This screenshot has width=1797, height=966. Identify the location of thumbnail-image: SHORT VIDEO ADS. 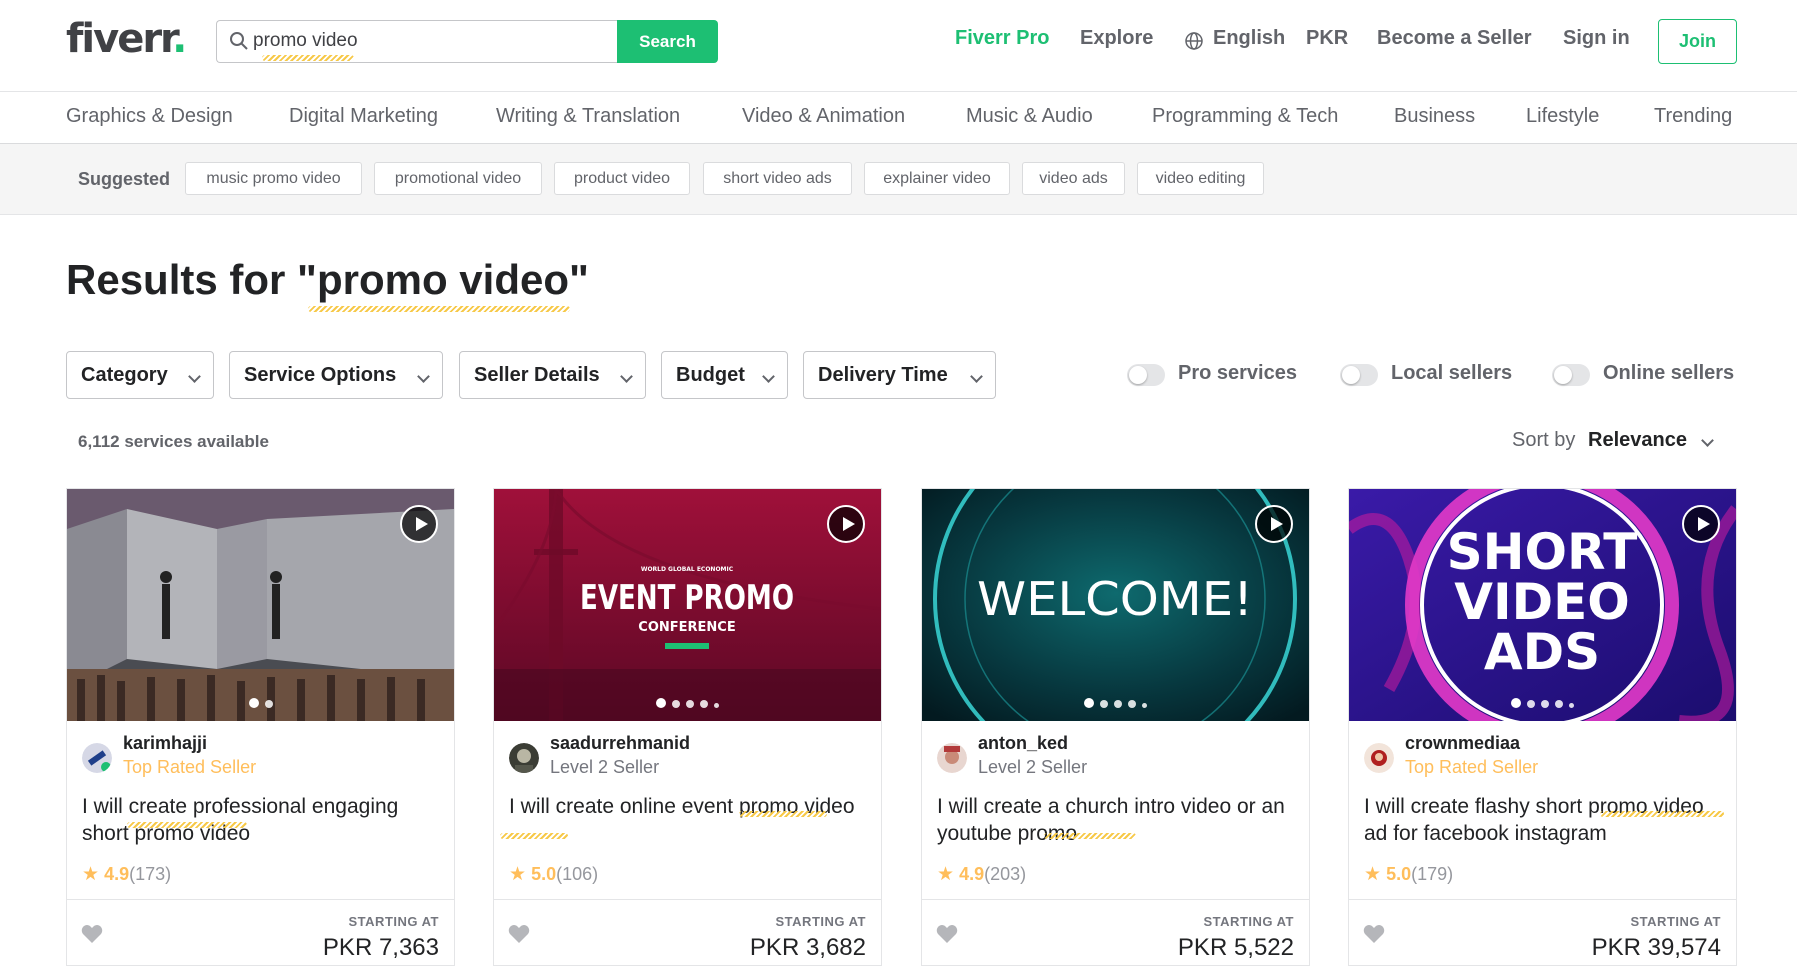
(1542, 605).